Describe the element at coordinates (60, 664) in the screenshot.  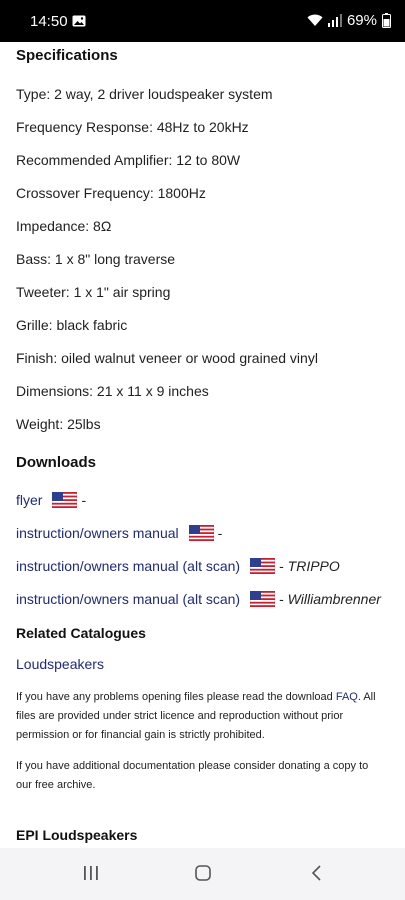
I see `related-link-loudspeakers: Loudspeakers` at that location.